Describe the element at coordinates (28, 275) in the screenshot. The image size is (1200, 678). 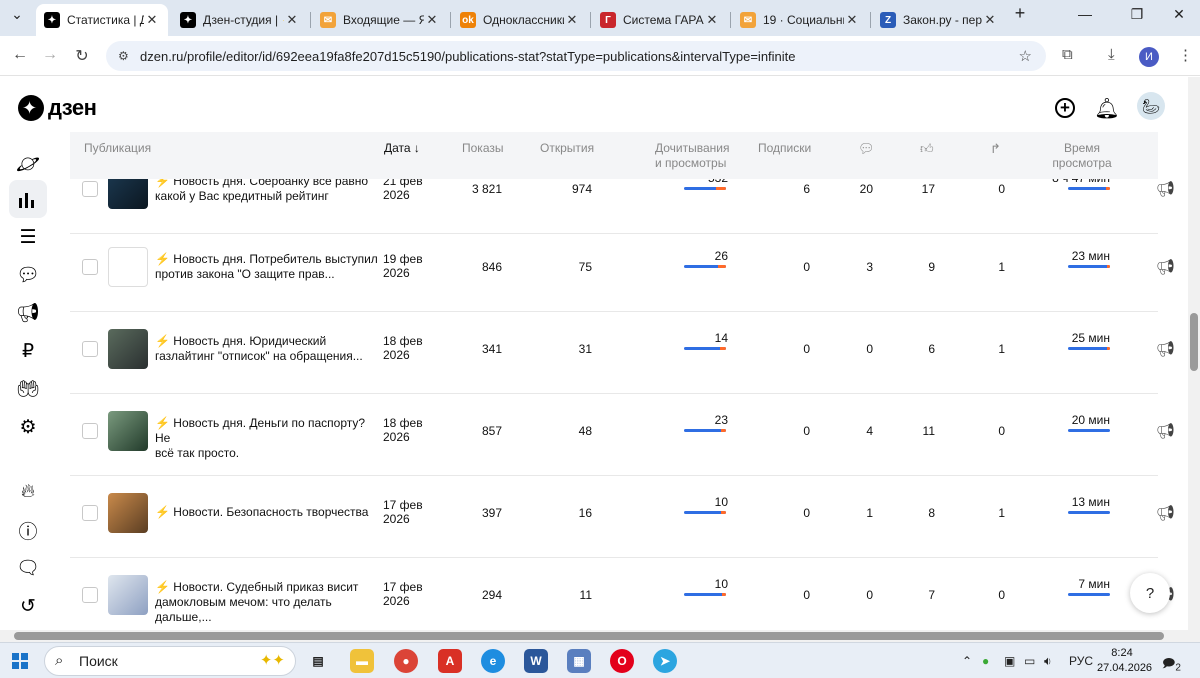
I see `sidebar-item-comments: 💬︎` at that location.